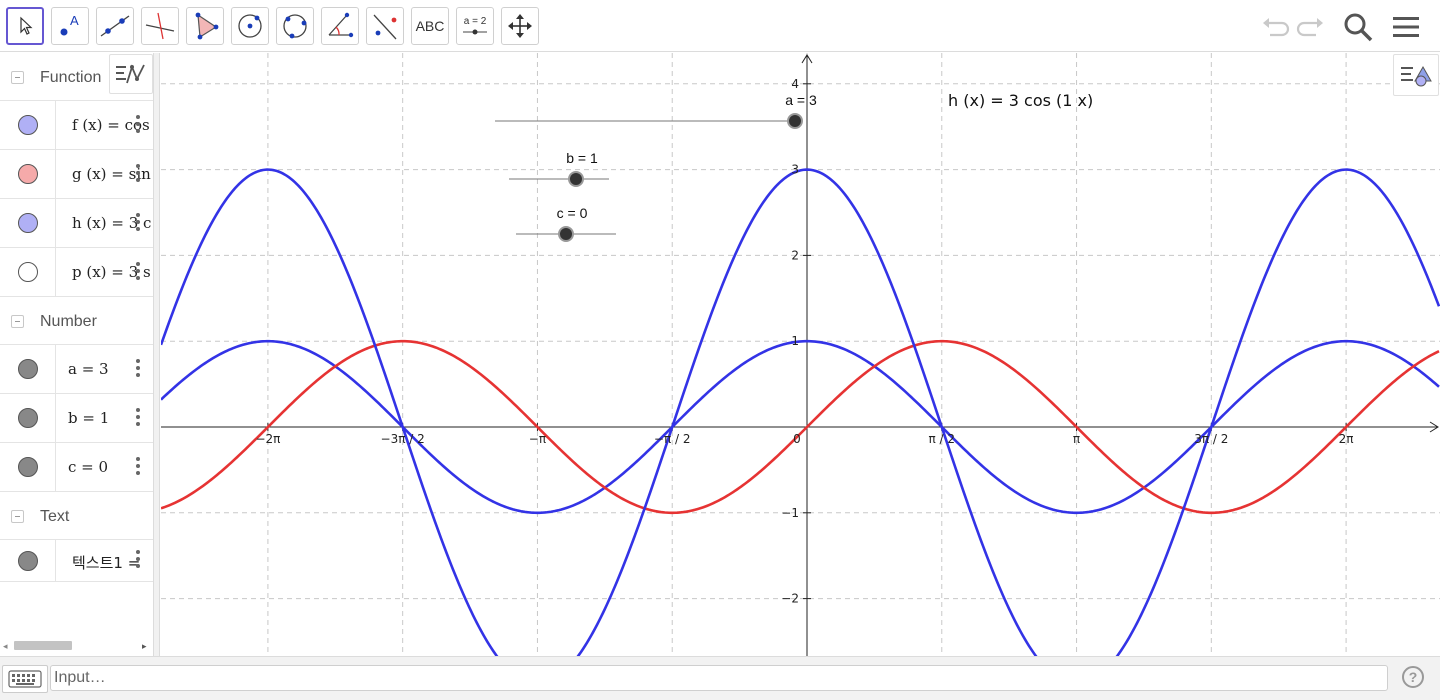 This screenshot has height=700, width=1440. I want to click on group-title: Text, so click(55, 516).